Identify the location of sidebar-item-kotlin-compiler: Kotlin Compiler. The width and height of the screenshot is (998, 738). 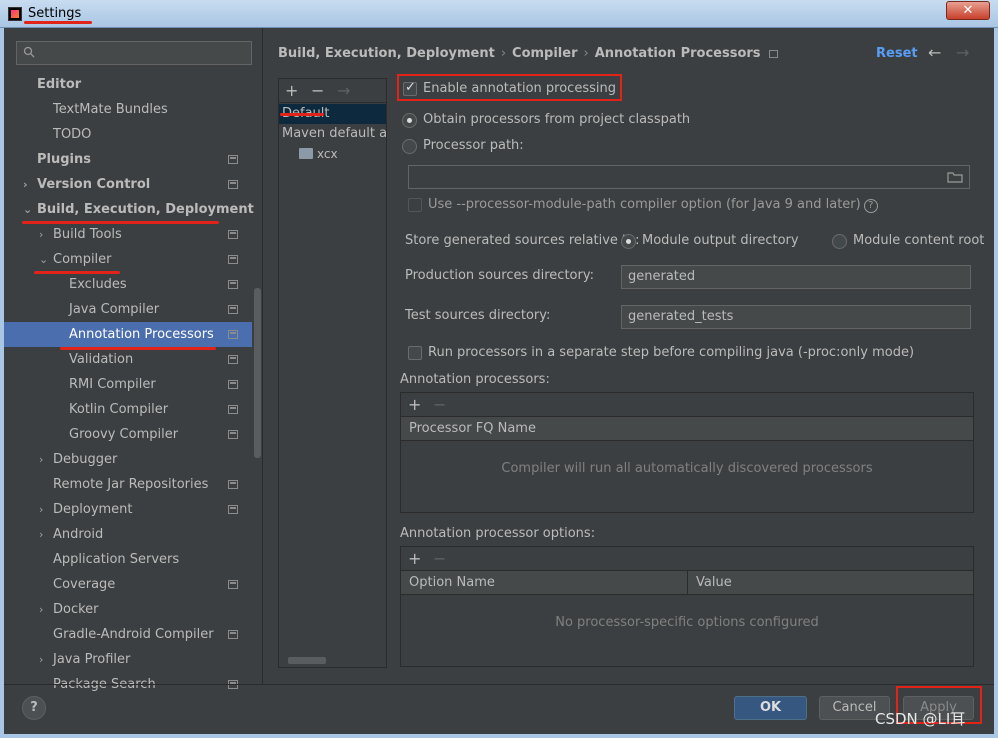
(128, 409).